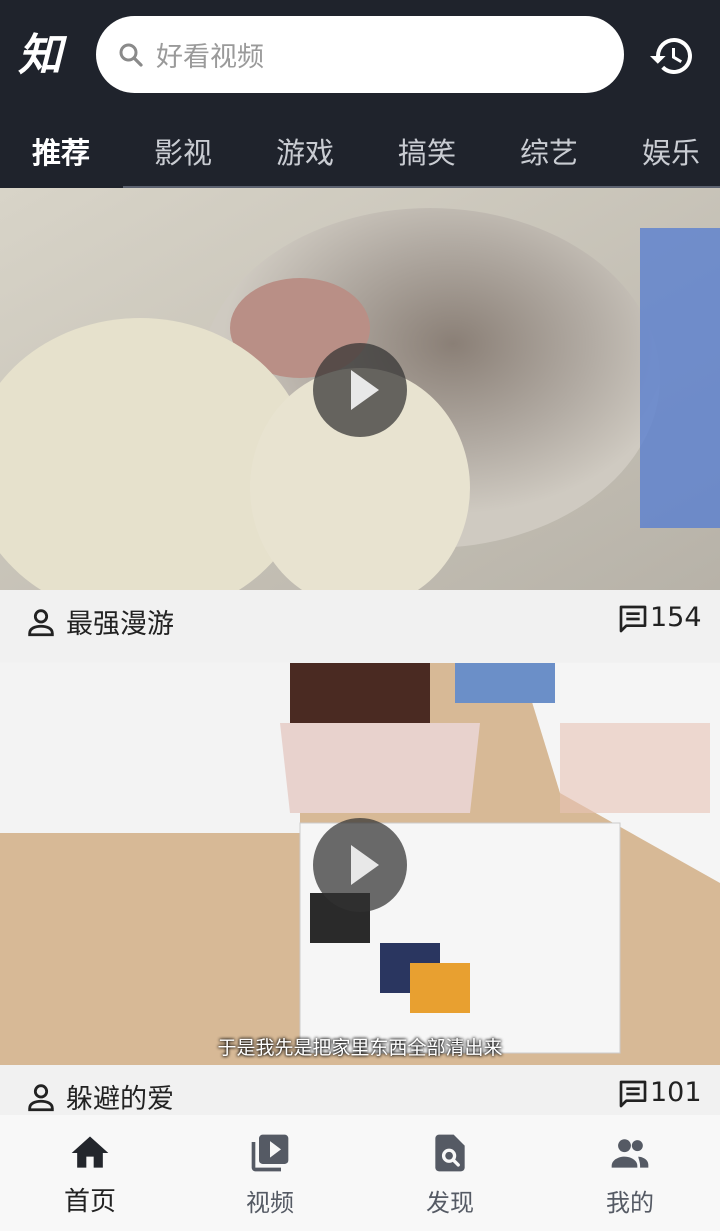 The image size is (720, 1231). Describe the element at coordinates (90, 1152) in the screenshot. I see `home-icon` at that location.